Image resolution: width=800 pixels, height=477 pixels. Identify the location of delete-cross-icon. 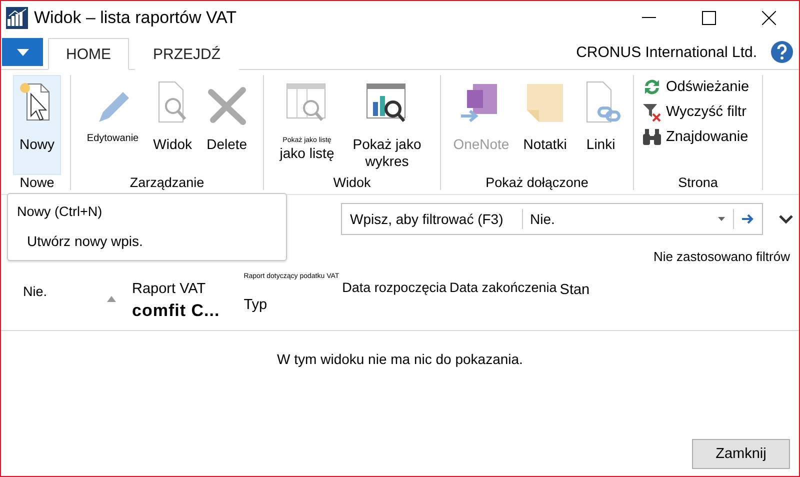
(226, 106).